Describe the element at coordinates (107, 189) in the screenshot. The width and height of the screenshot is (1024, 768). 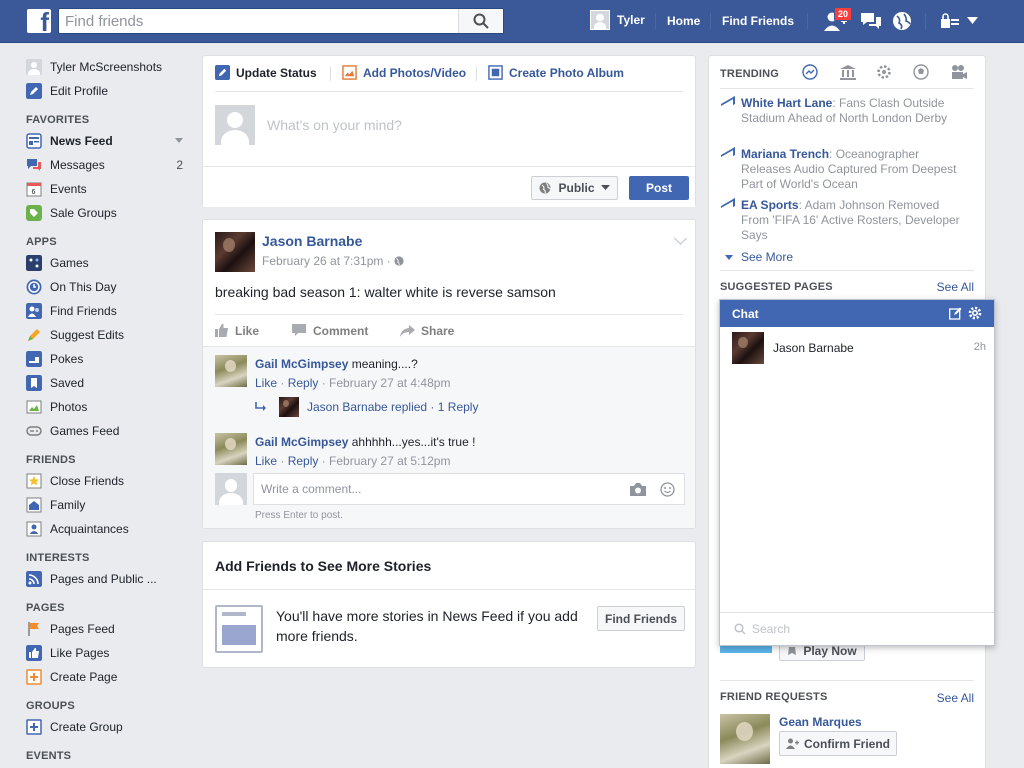
I see `sidebar-item-events: 6 Events` at that location.